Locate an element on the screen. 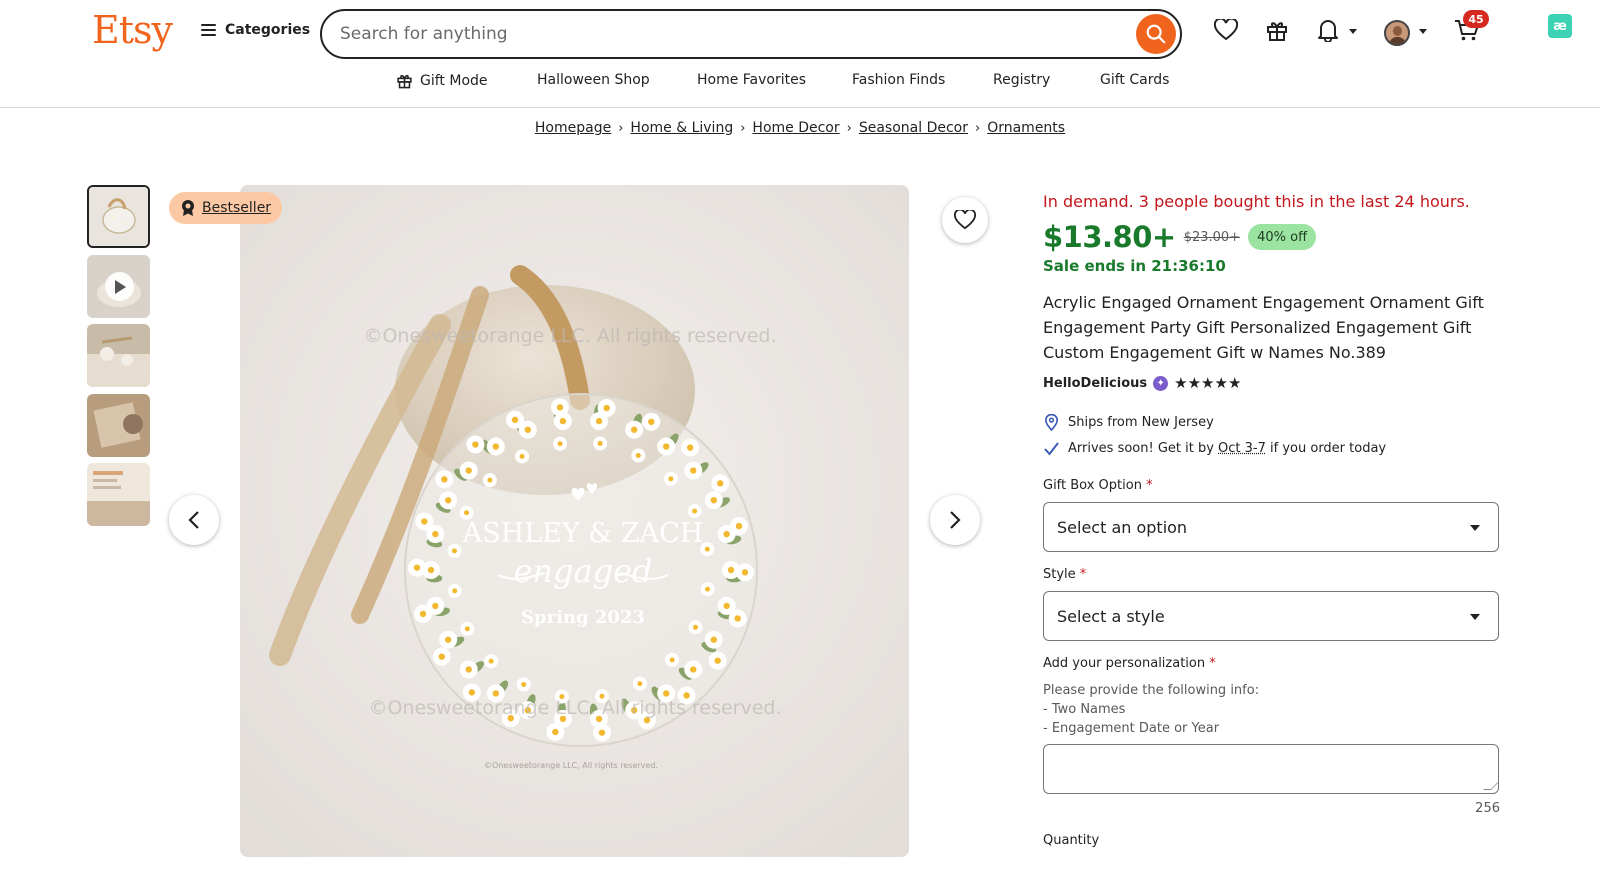  bell-icon is located at coordinates (1328, 31).